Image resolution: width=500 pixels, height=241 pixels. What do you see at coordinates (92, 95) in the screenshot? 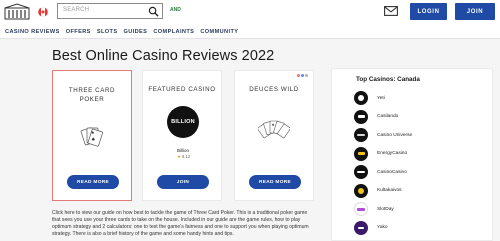
I see `card-title: THREE CARD POKER` at bounding box center [92, 95].